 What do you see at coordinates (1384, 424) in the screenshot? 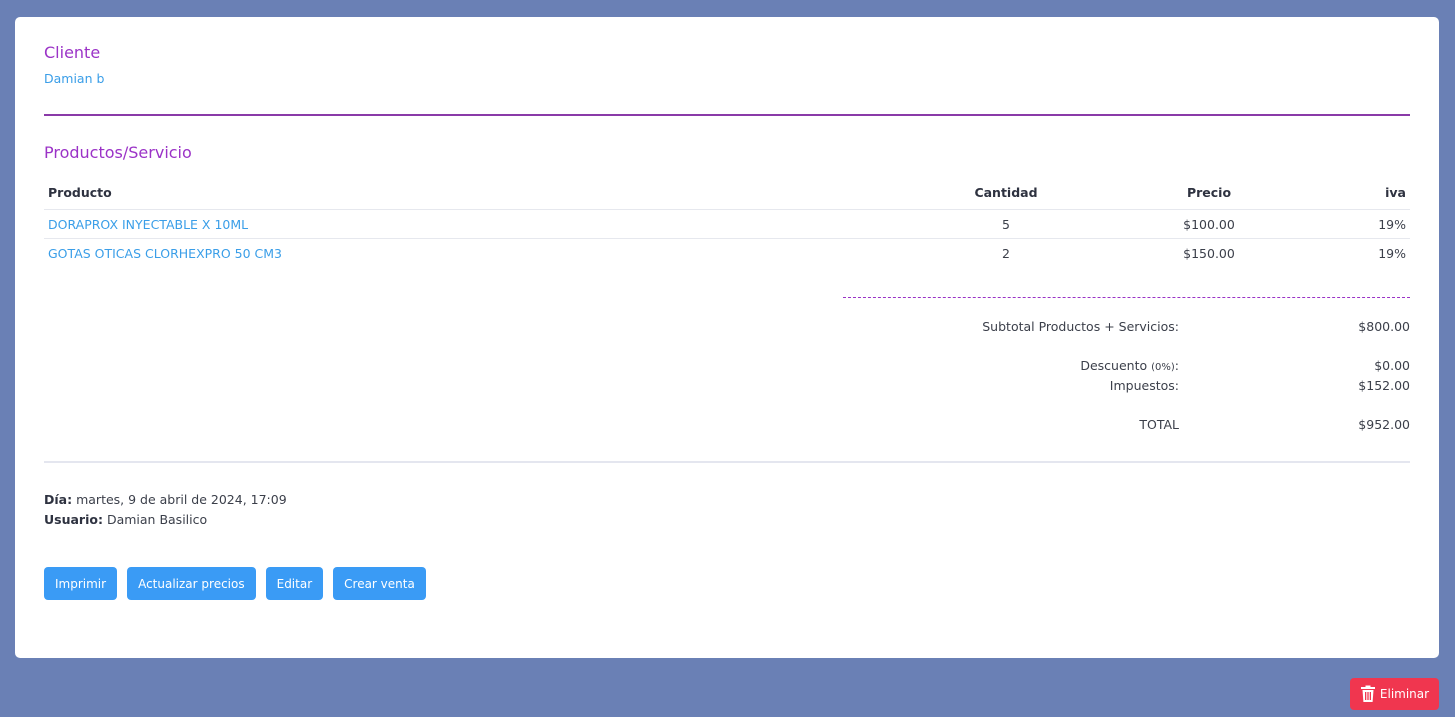
I see `total-value: $952.00` at bounding box center [1384, 424].